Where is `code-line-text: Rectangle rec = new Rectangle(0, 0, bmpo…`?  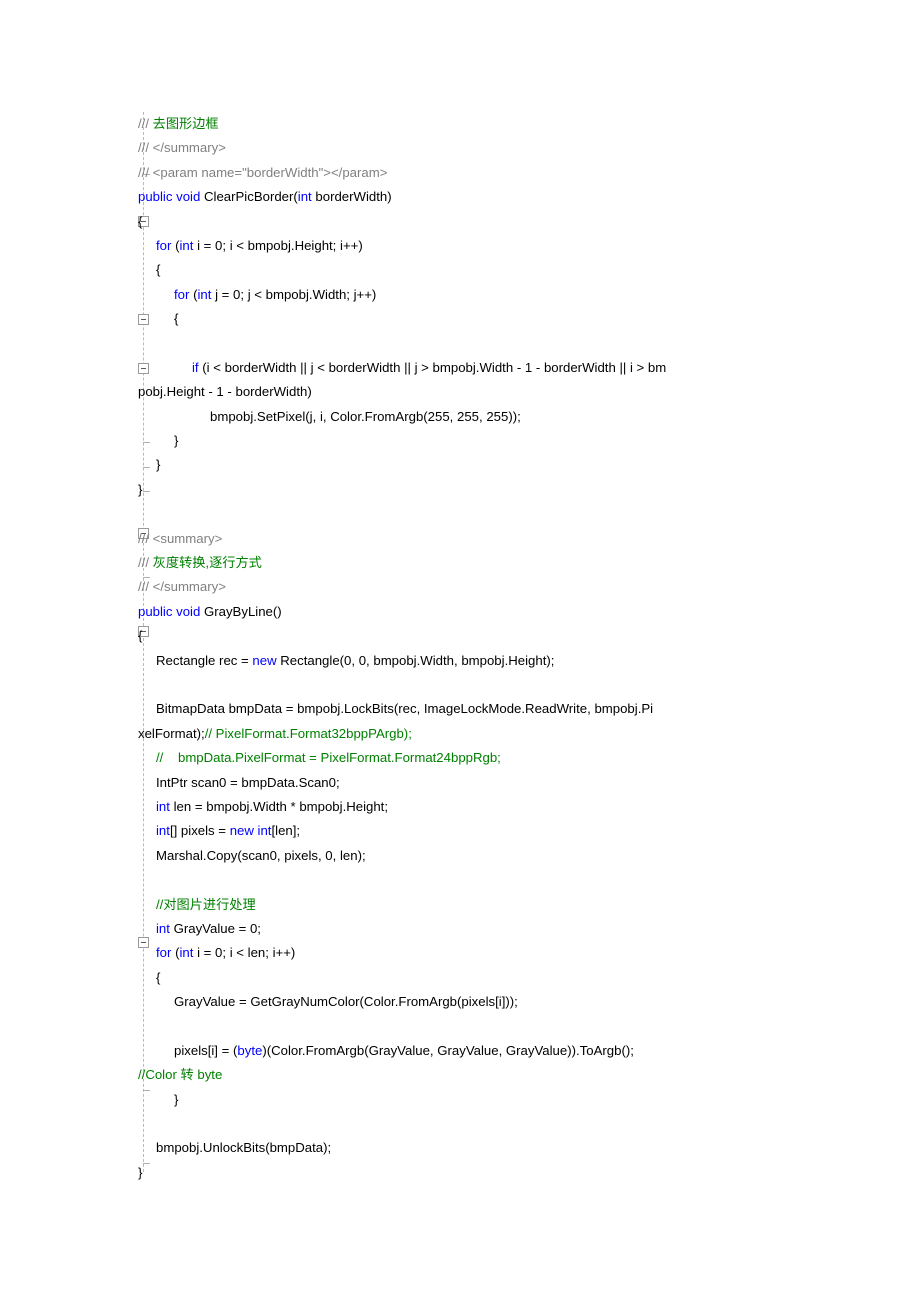
code-line-text: Rectangle rec = new Rectangle(0, 0, bmpo… is located at coordinates (355, 661).